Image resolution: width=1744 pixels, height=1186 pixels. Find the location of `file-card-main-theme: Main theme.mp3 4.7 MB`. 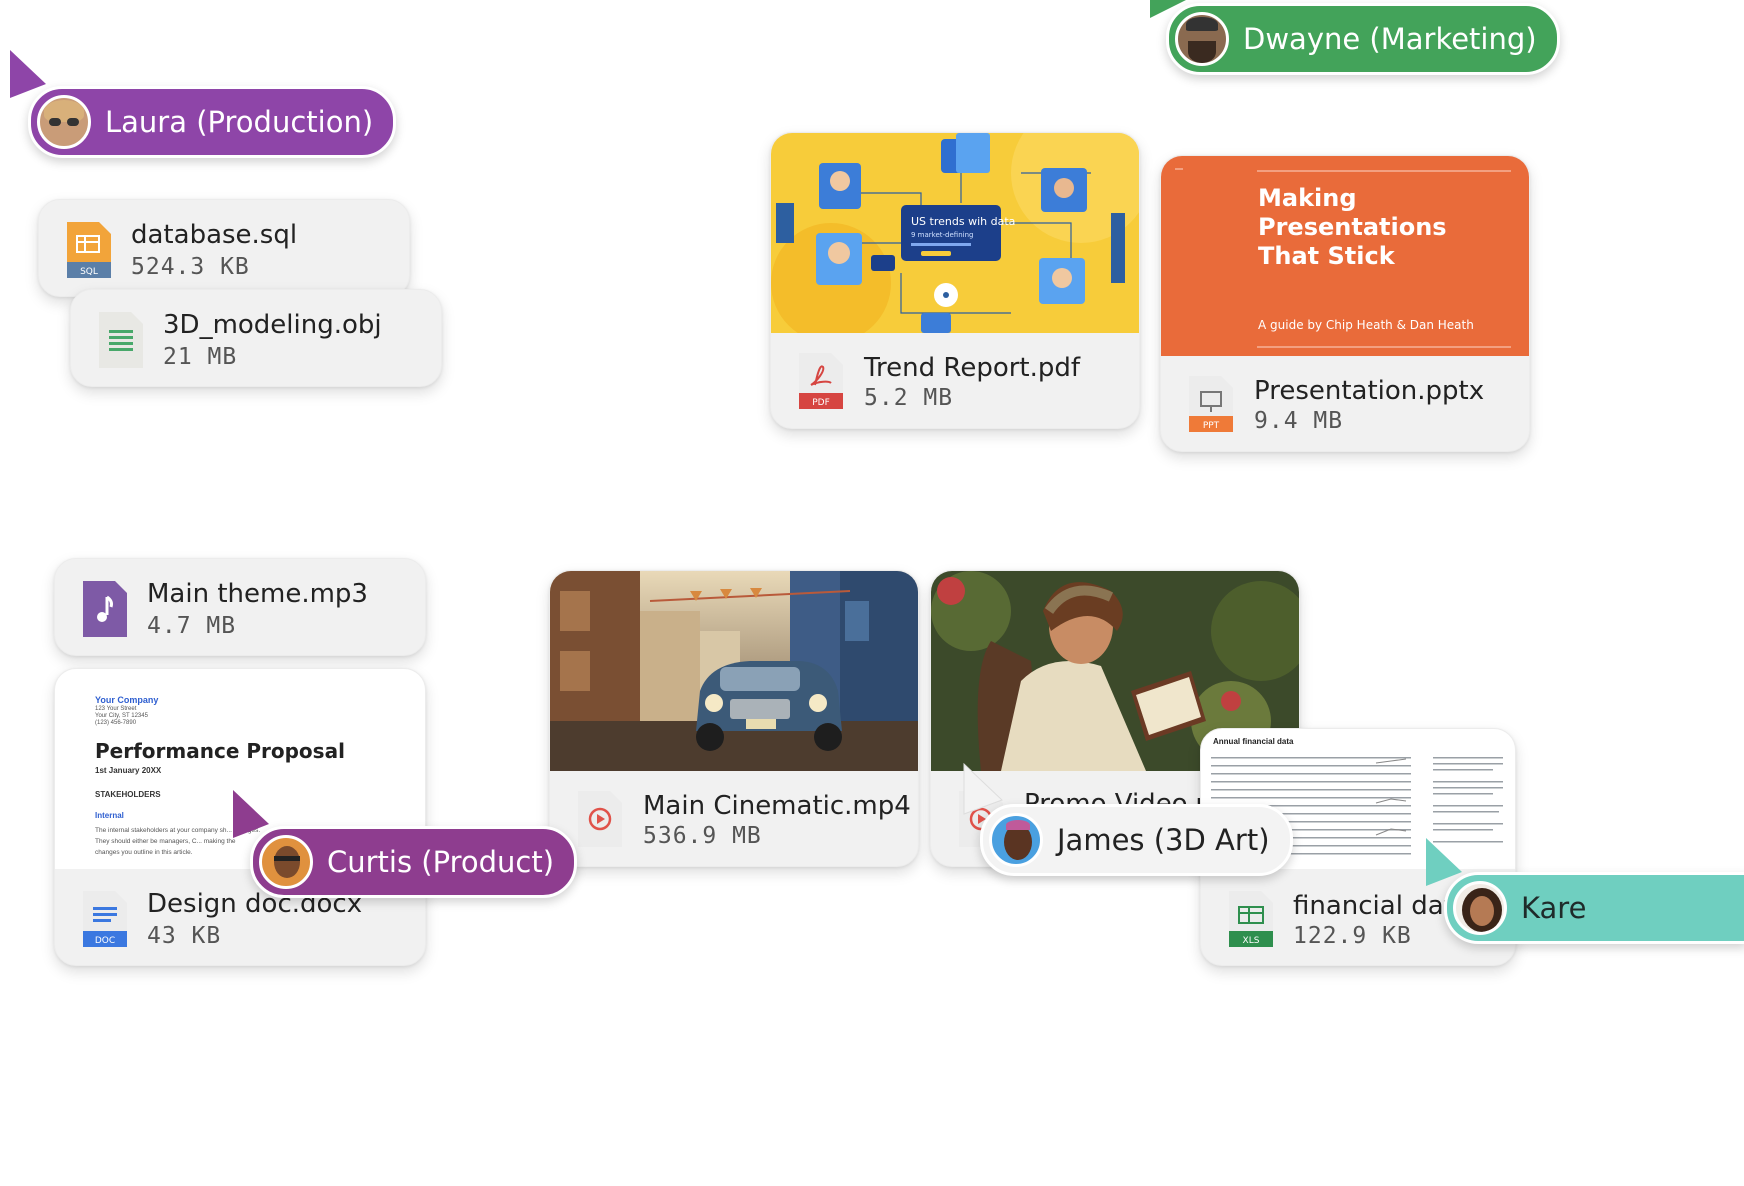

file-card-main-theme: Main theme.mp3 4.7 MB is located at coordinates (240, 607).